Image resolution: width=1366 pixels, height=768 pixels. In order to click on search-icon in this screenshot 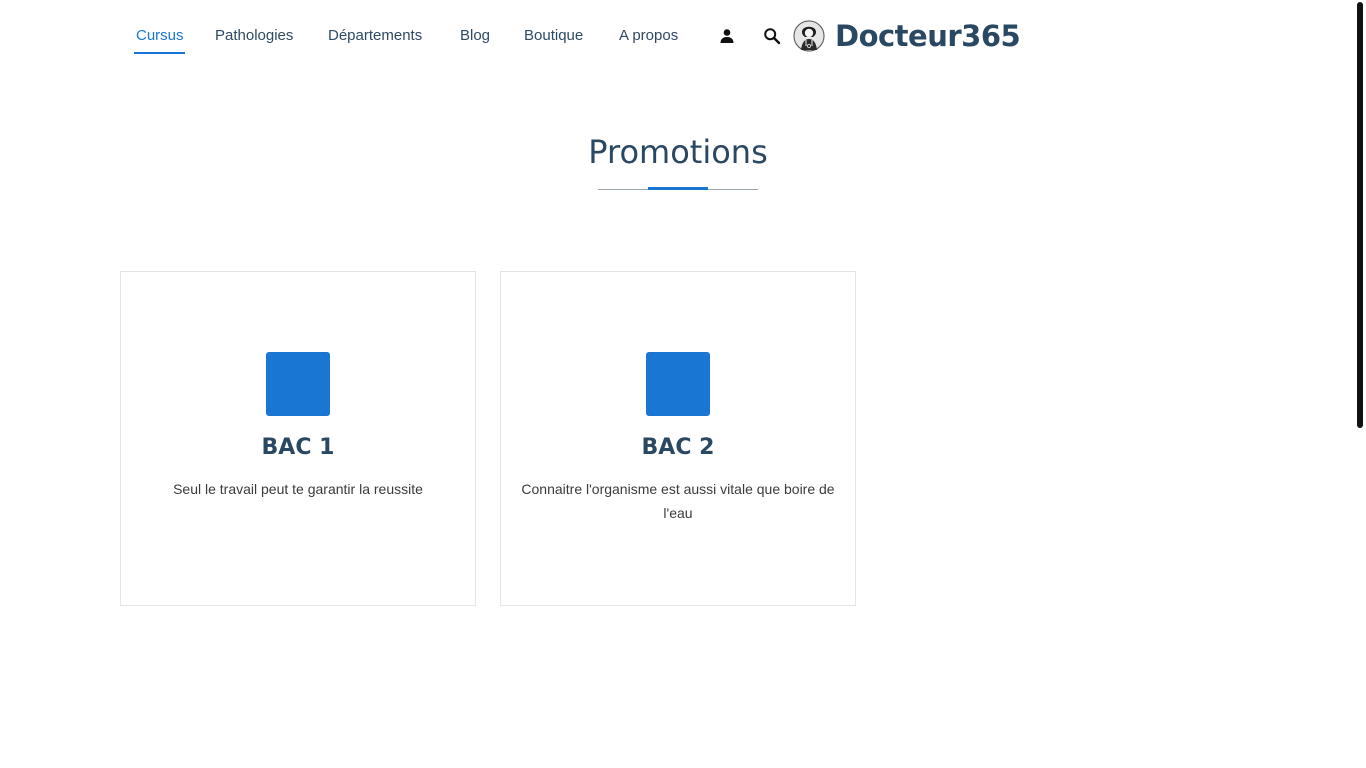, I will do `click(772, 36)`.